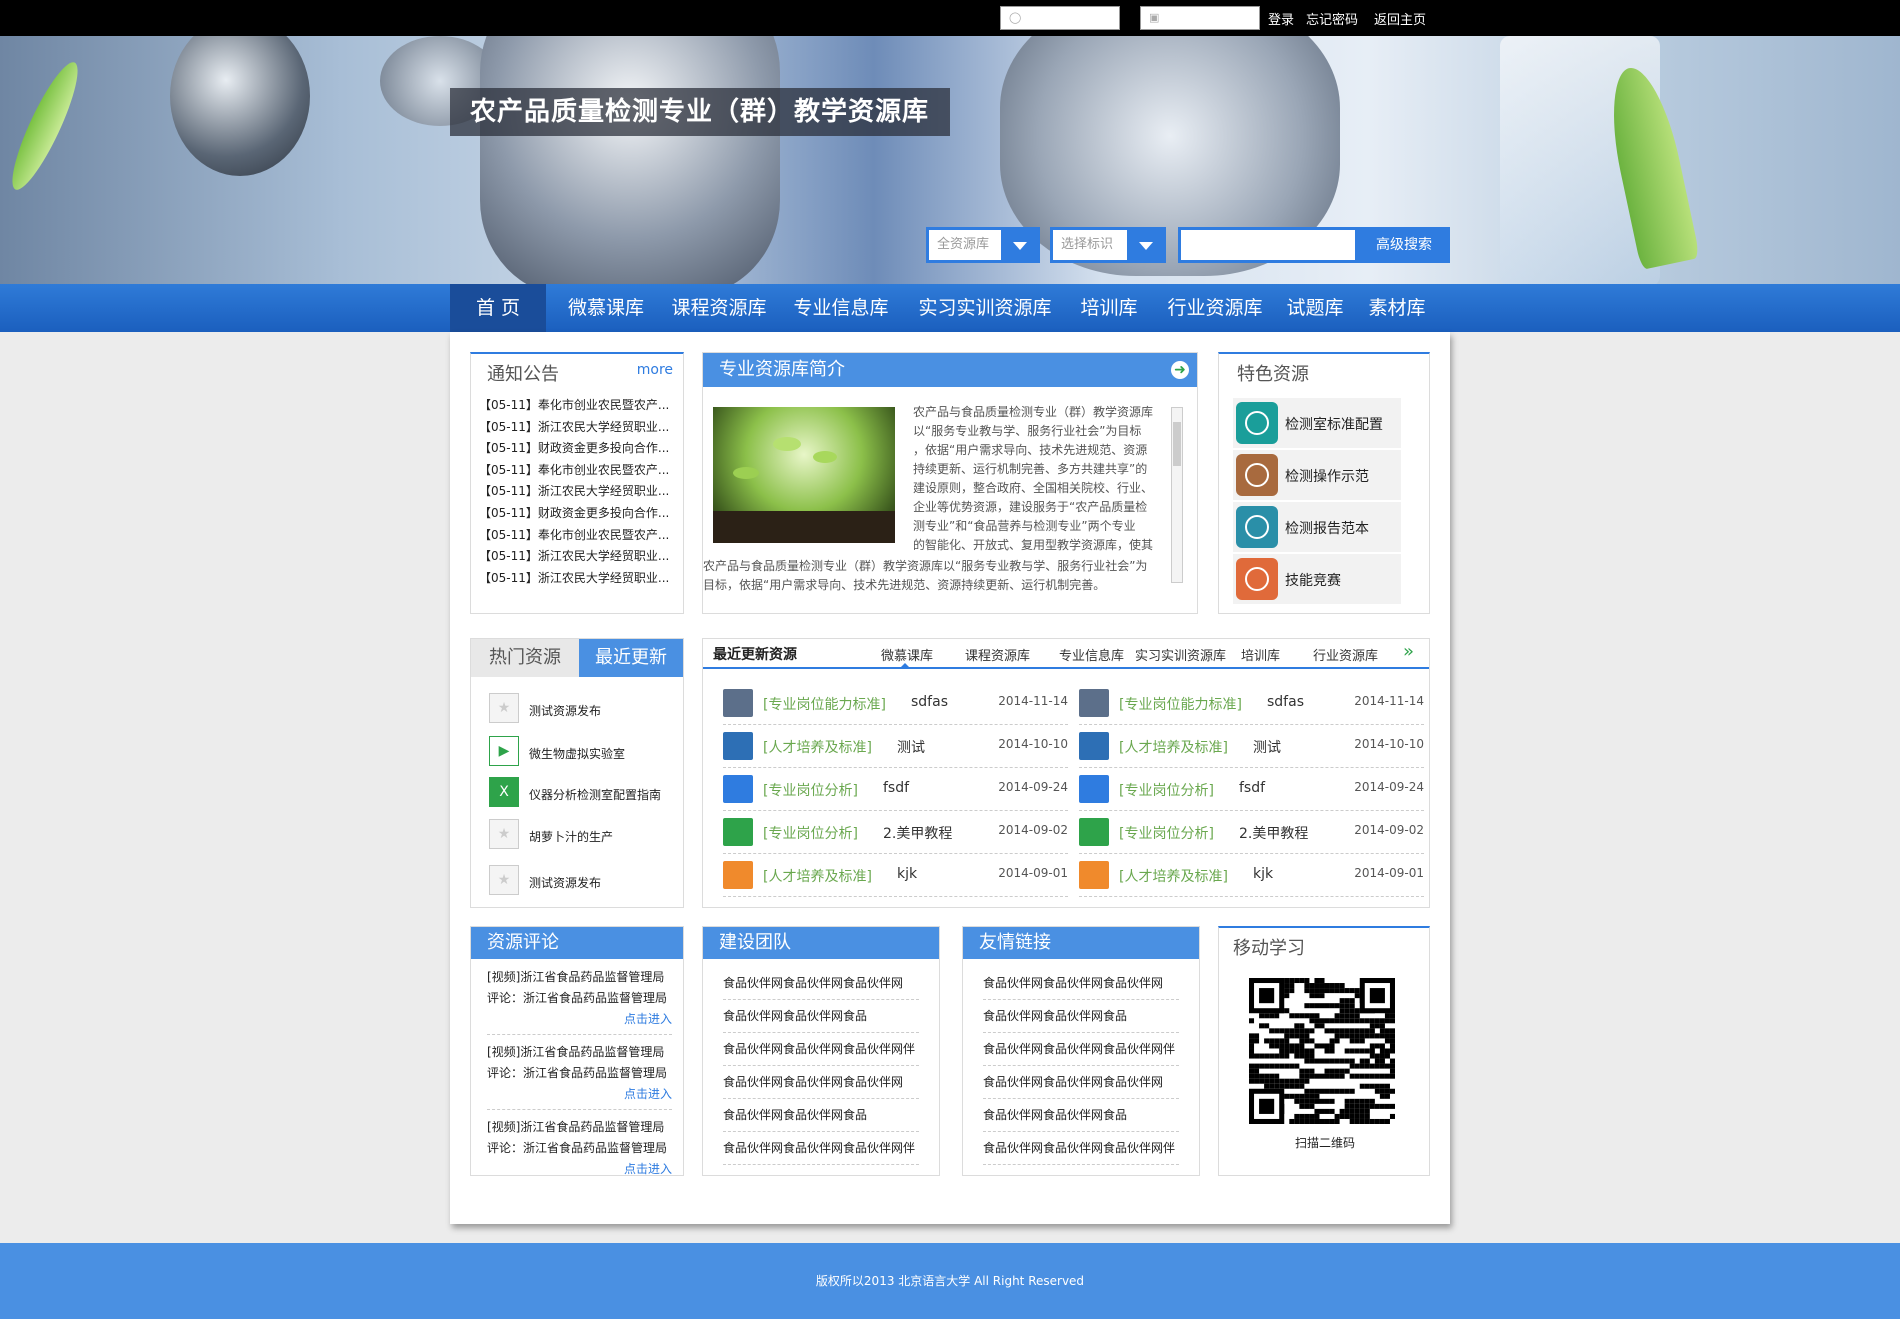  What do you see at coordinates (1091, 654) in the screenshot?
I see `tab-major-info: 专业信息库` at bounding box center [1091, 654].